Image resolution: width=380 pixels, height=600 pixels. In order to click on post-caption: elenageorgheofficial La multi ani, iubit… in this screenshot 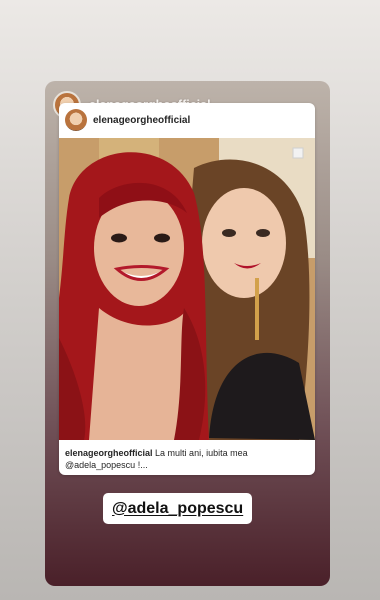, I will do `click(185, 459)`.